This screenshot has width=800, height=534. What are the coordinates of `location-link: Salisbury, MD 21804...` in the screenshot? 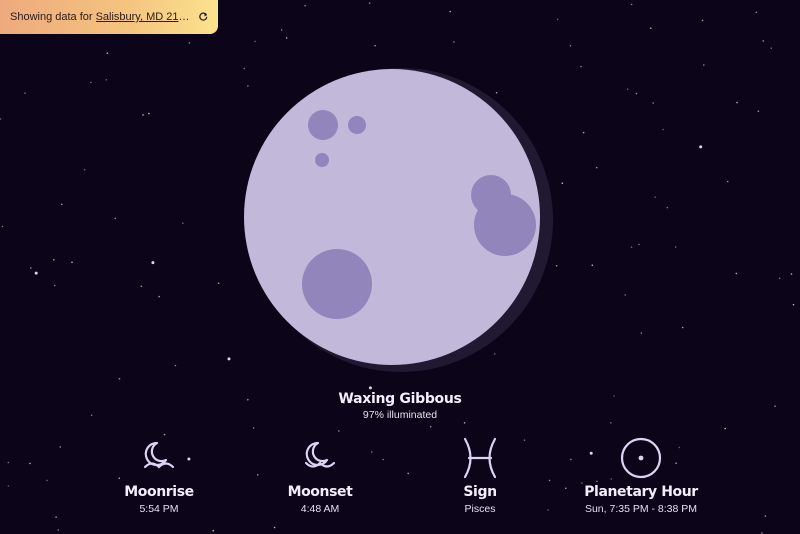 It's located at (144, 17).